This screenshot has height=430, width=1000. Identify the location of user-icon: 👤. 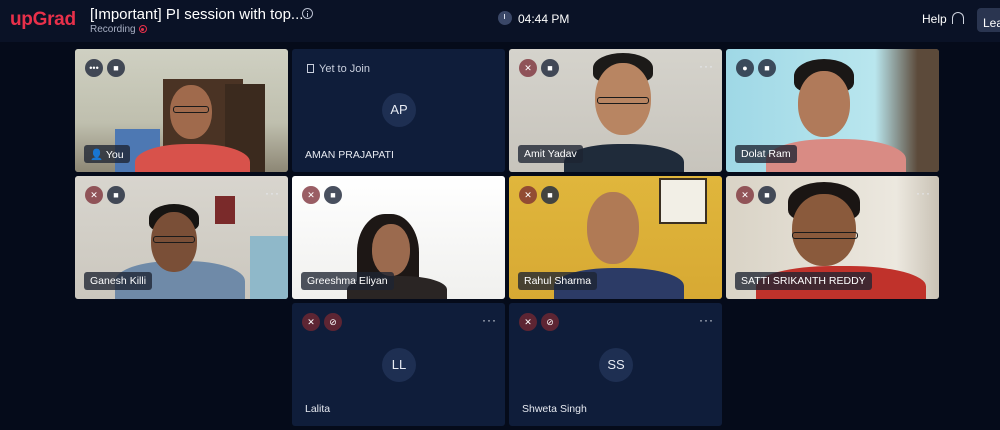
(98, 155).